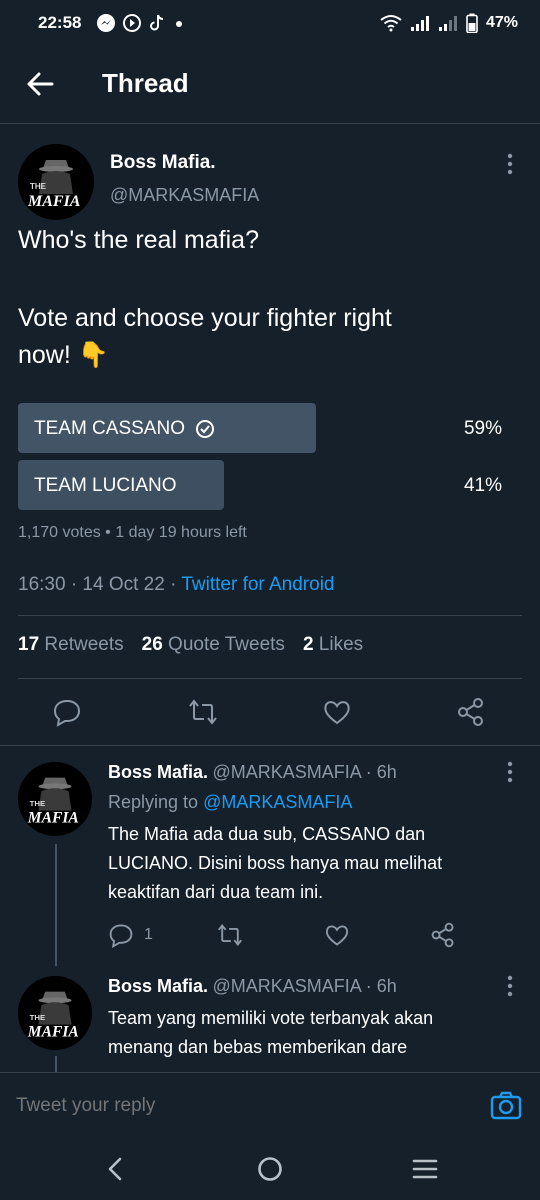 The width and height of the screenshot is (540, 1200). Describe the element at coordinates (270, 123) in the screenshot. I see `header-divider` at that location.